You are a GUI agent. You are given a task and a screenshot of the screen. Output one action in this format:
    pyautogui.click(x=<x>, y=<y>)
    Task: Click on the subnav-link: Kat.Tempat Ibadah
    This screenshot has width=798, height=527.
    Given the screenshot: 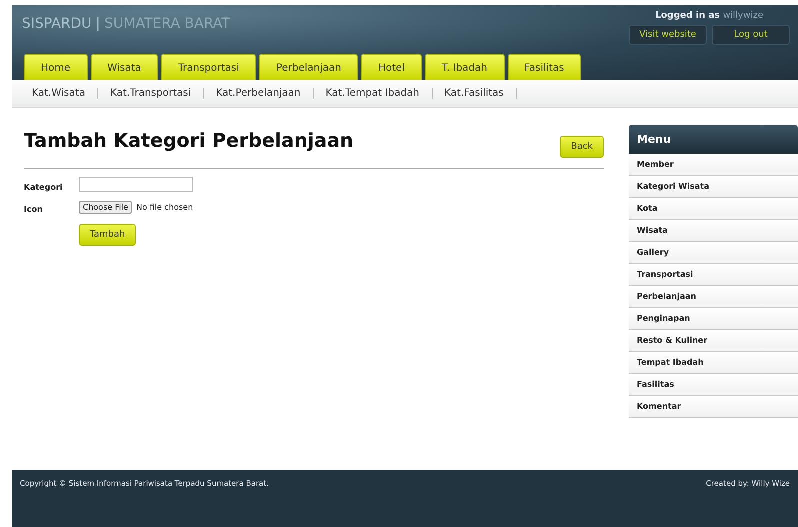 What is the action you would take?
    pyautogui.click(x=373, y=93)
    